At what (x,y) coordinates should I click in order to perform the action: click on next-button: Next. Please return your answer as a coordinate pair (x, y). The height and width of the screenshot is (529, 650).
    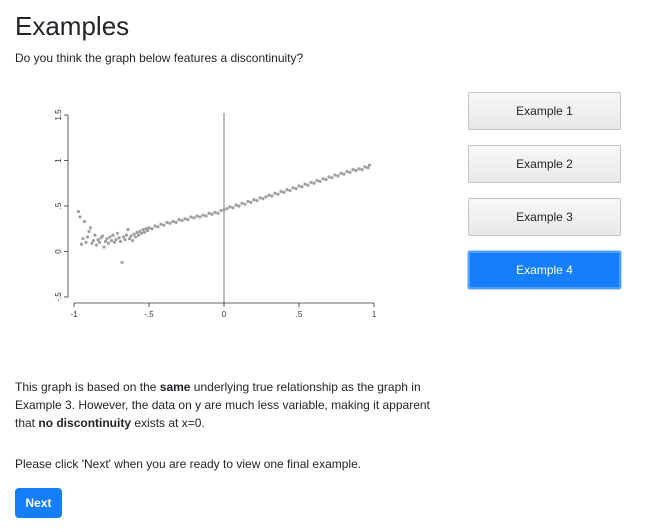
    Looking at the image, I should click on (38, 503).